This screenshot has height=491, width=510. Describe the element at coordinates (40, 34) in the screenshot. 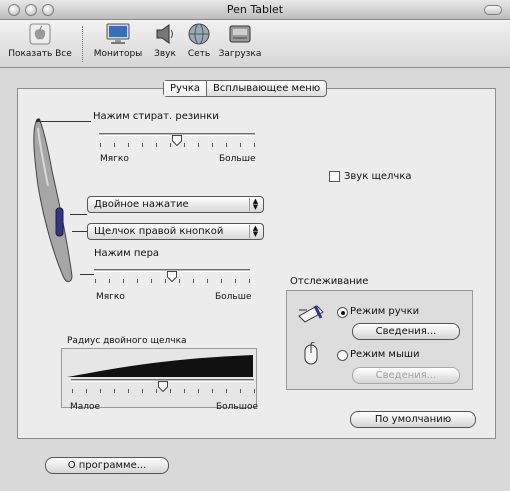

I see `apple-icon` at that location.